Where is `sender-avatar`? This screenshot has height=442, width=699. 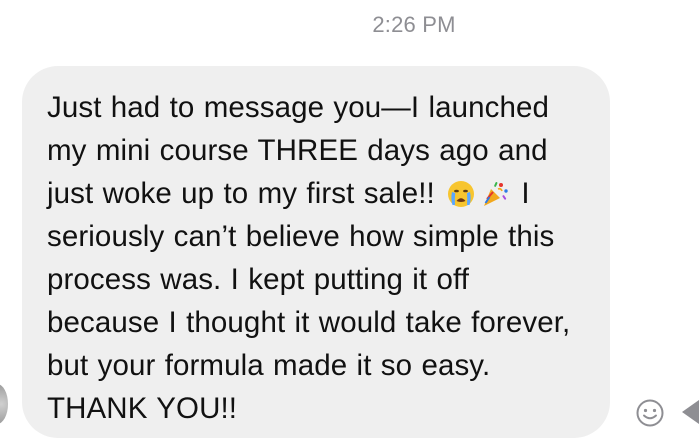 sender-avatar is located at coordinates (4, 404).